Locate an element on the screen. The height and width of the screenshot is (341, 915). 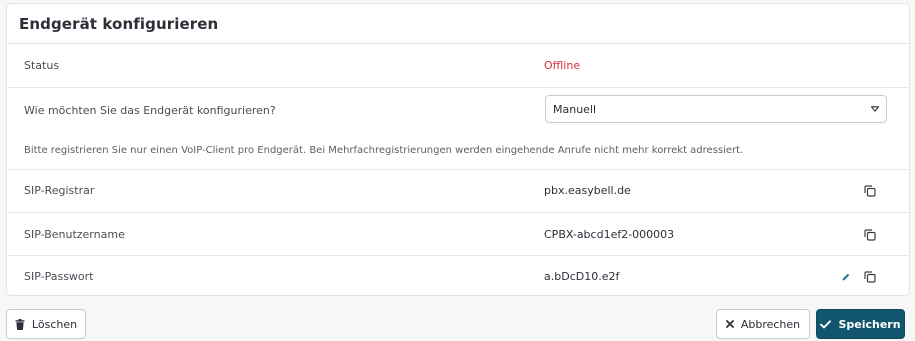
trash-icon is located at coordinates (20, 324).